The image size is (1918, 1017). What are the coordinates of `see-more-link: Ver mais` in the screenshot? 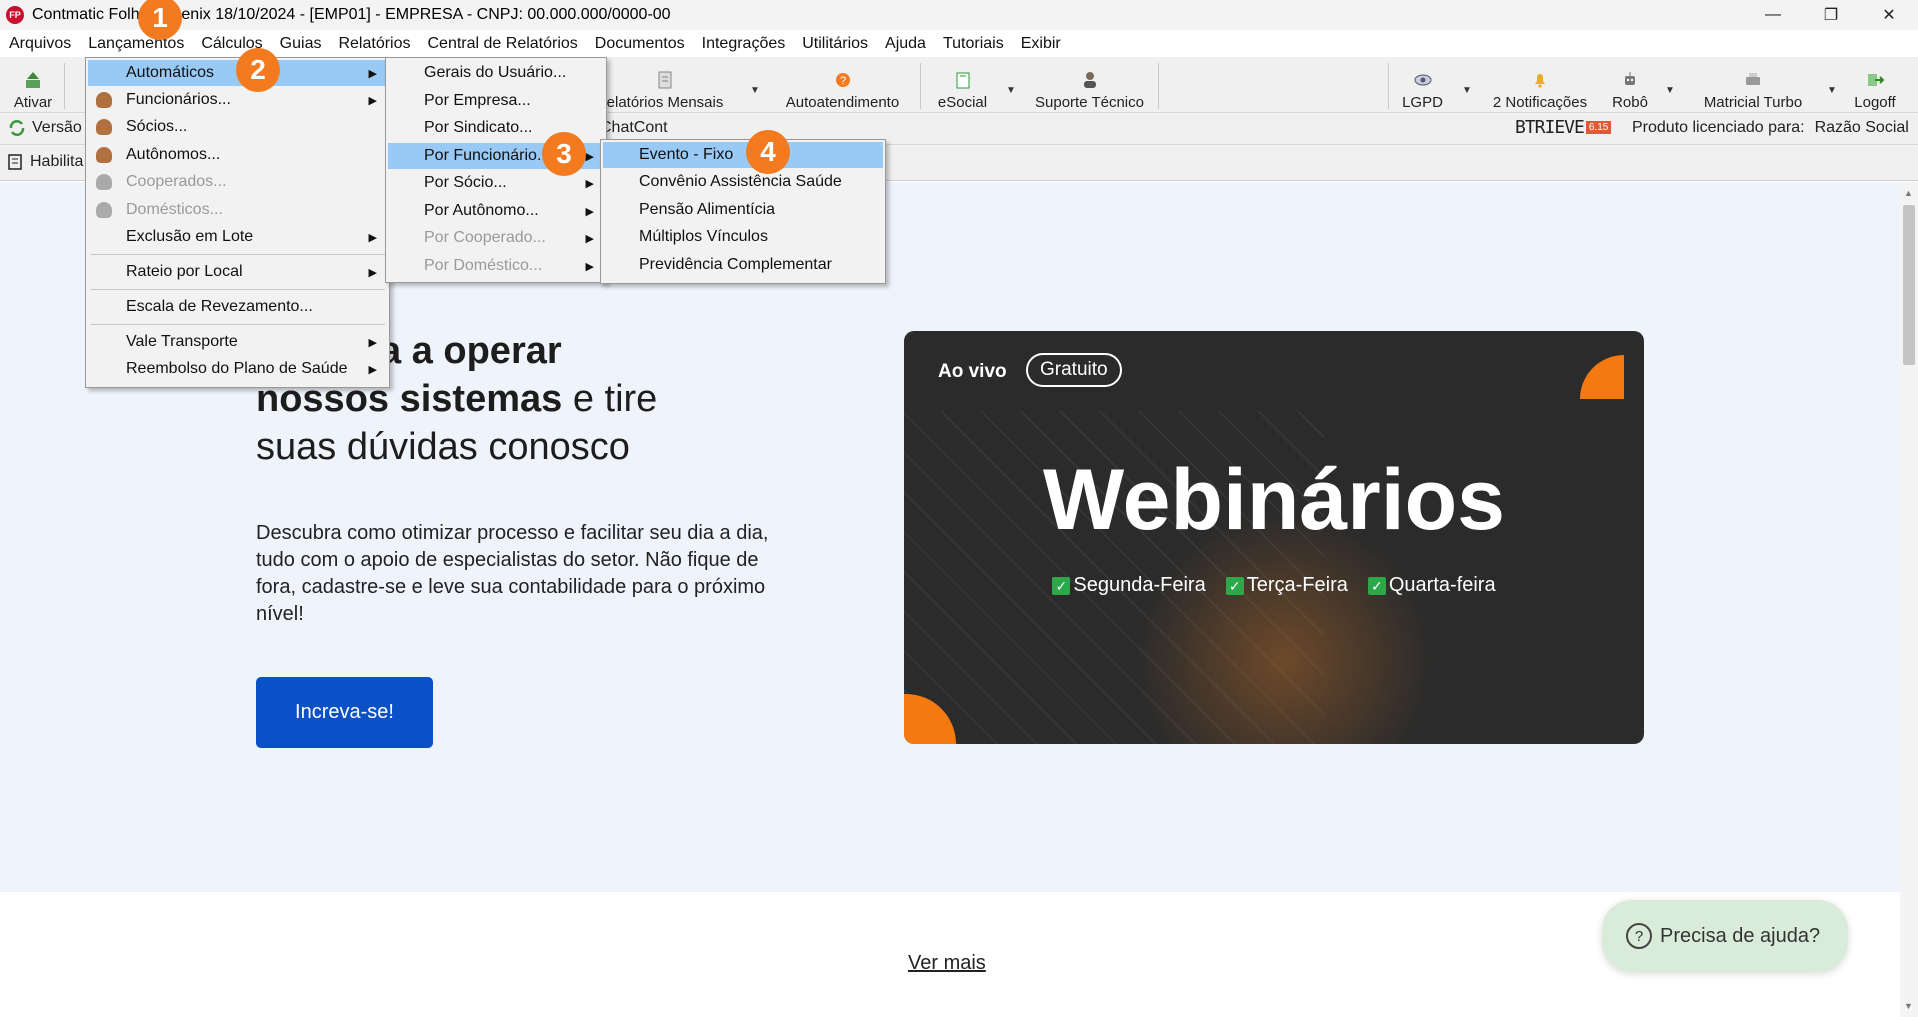 It's located at (947, 963).